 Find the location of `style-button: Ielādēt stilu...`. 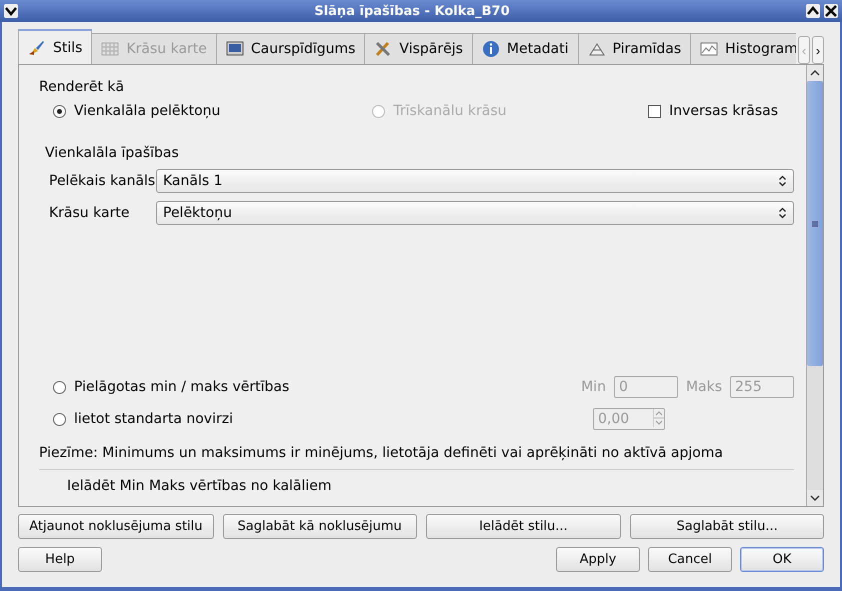

style-button: Ielādēt stilu... is located at coordinates (524, 526).